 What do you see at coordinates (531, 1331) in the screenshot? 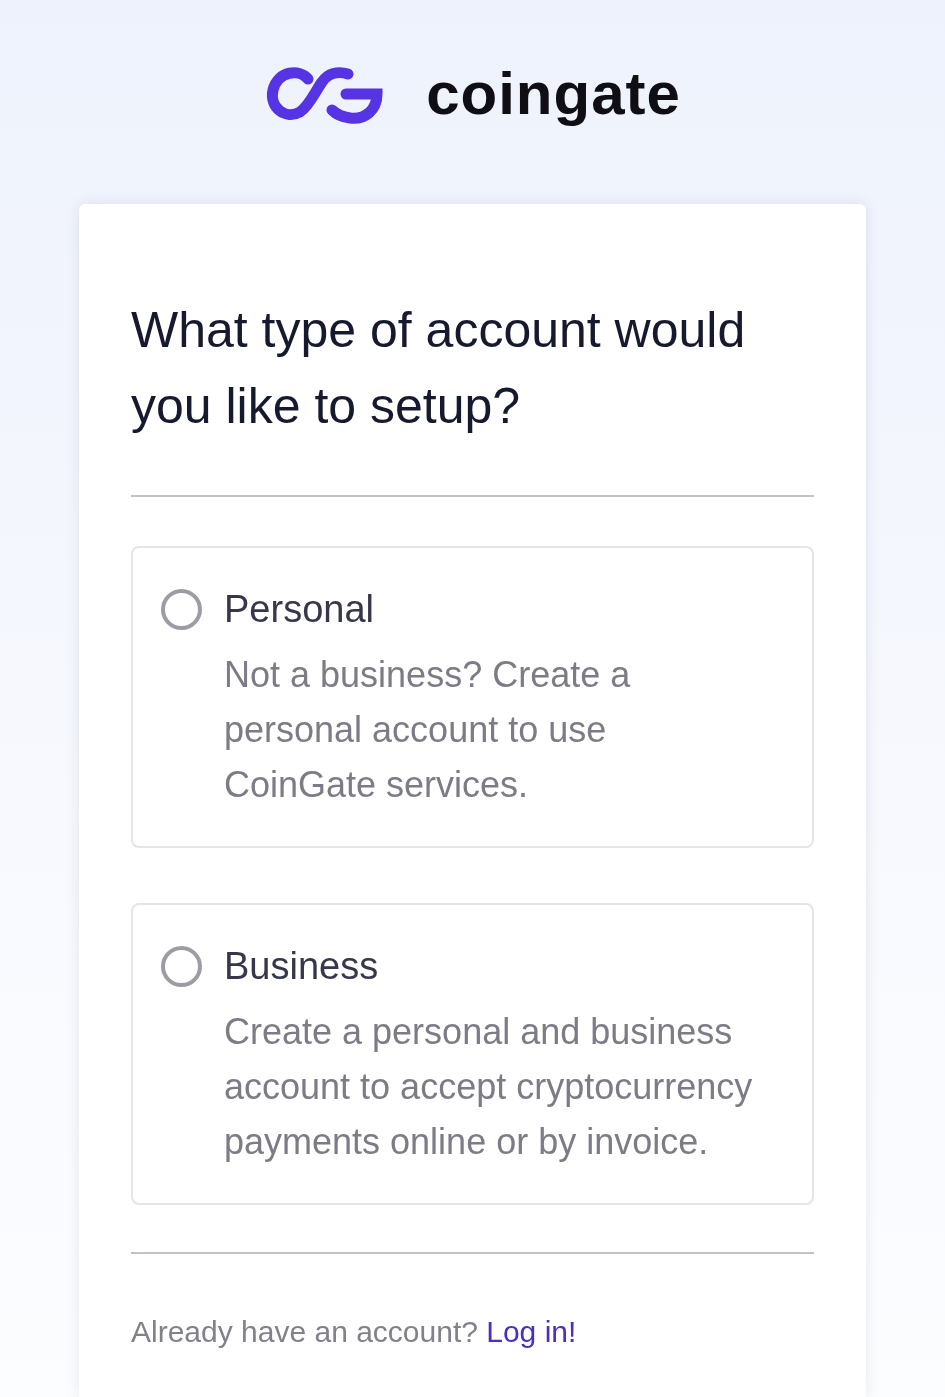
I see `login-link: Log in!` at bounding box center [531, 1331].